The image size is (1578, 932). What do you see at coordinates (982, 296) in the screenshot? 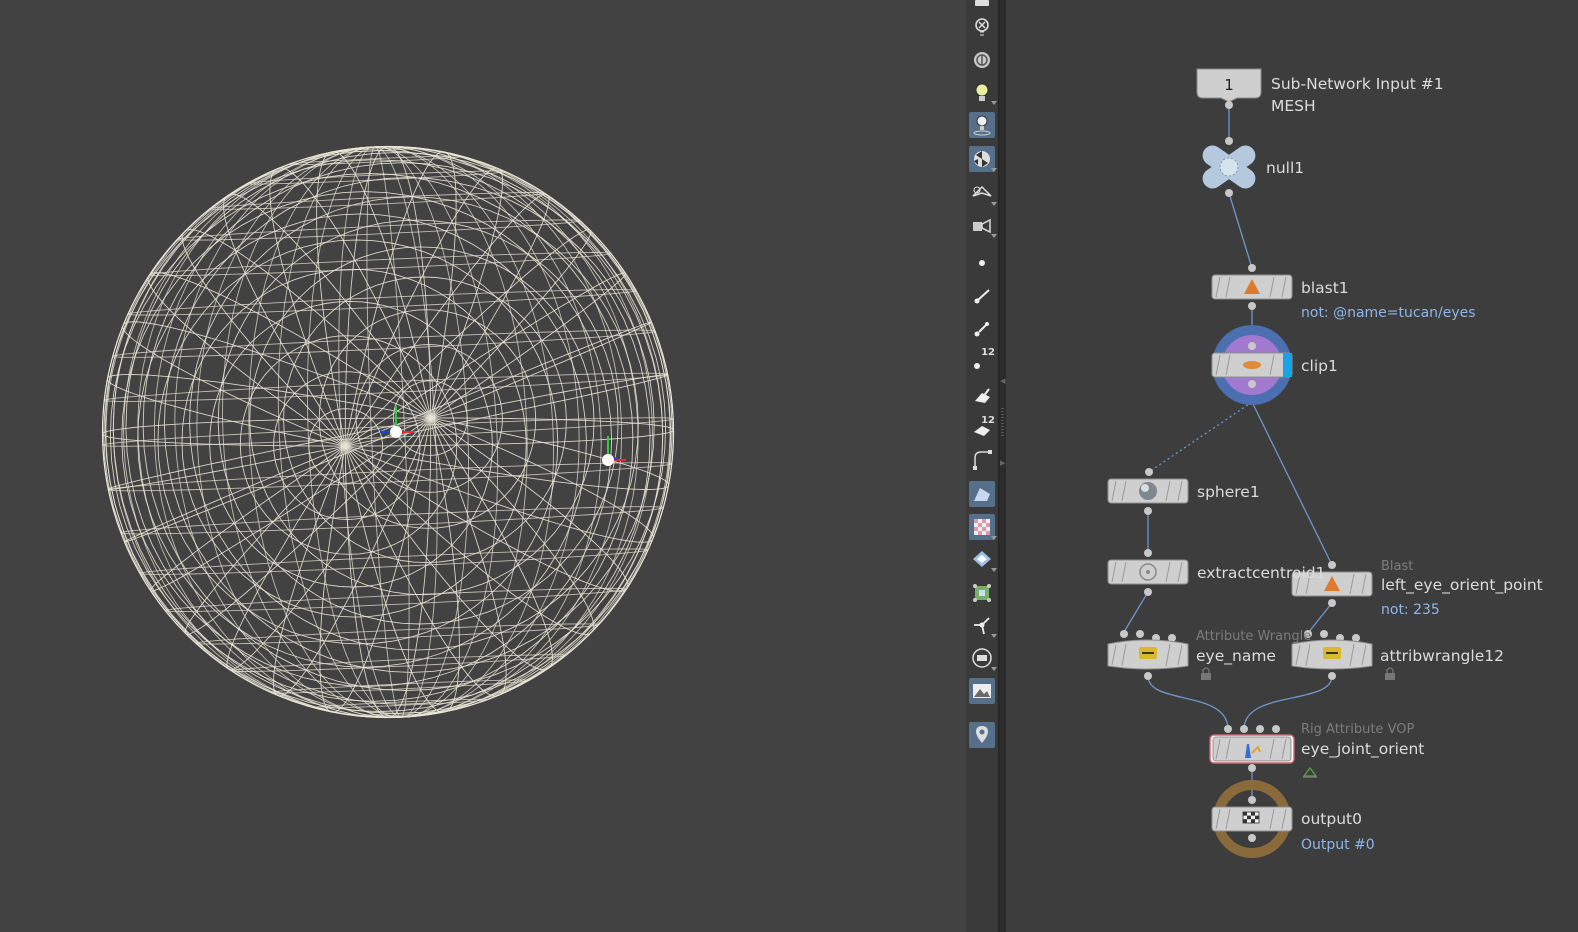
I see `point-normals-icon` at bounding box center [982, 296].